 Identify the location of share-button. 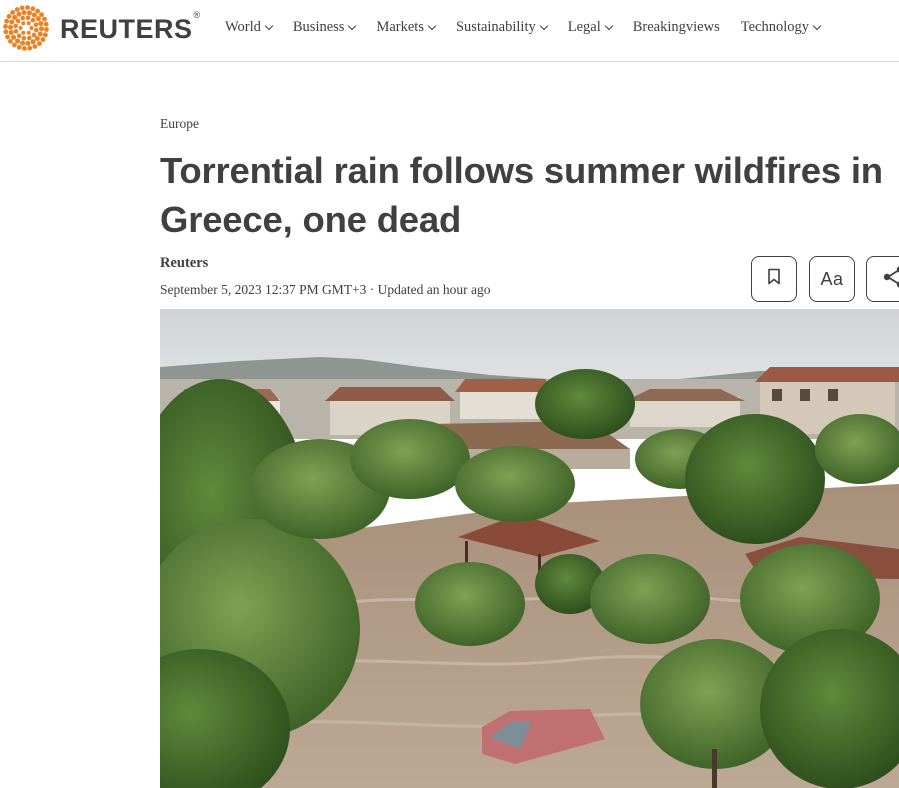
(882, 279).